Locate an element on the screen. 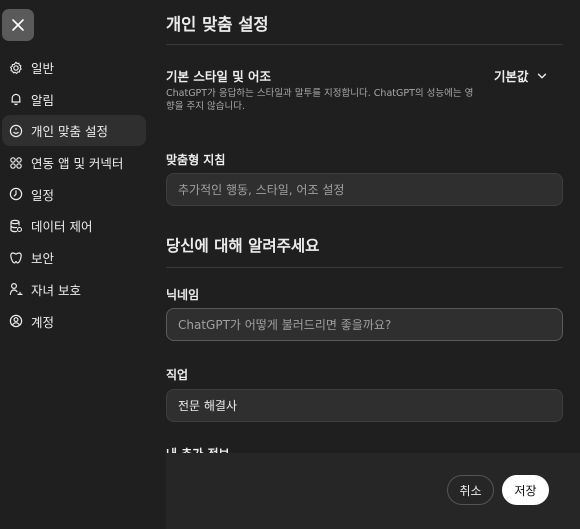  occupation-input is located at coordinates (364, 405).